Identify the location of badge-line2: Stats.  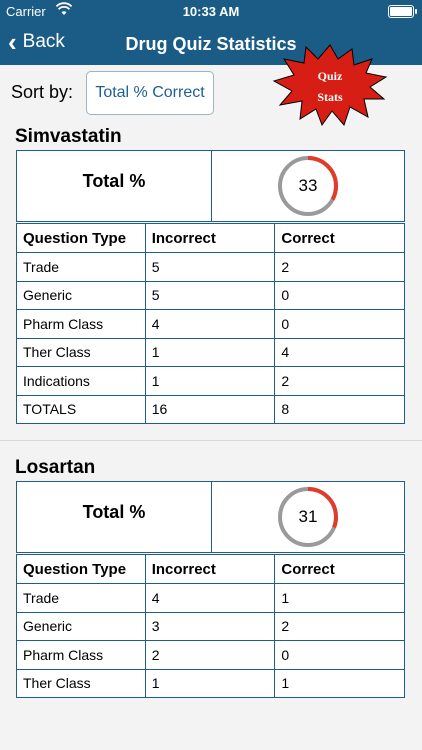
(330, 97).